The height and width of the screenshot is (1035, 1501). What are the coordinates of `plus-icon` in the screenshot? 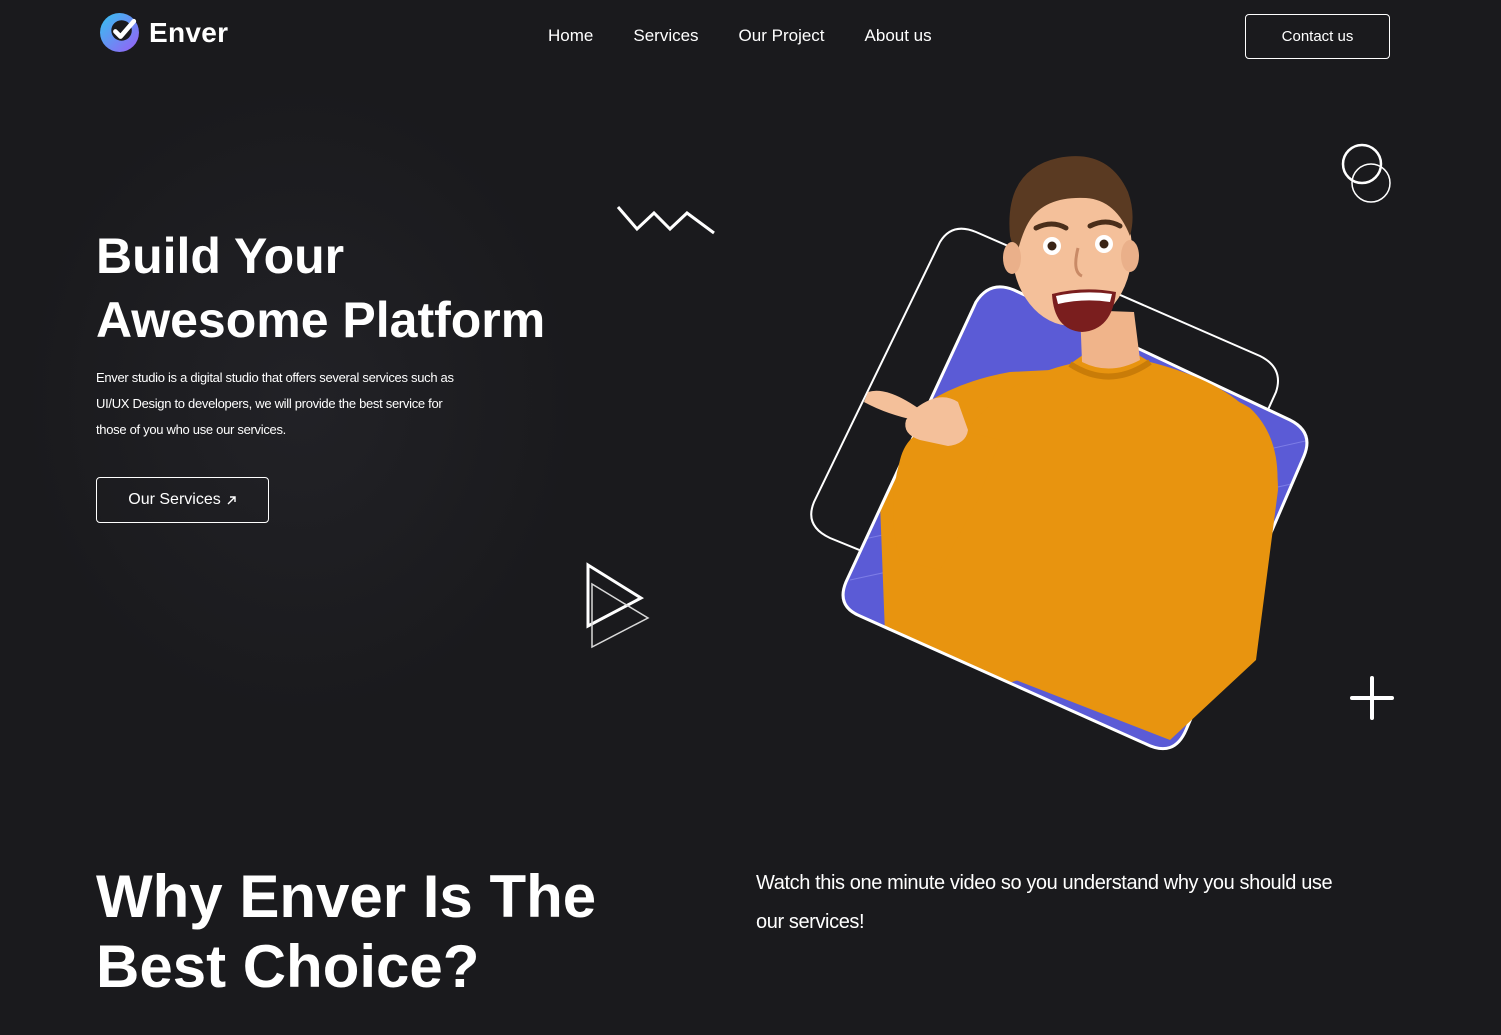 It's located at (1372, 698).